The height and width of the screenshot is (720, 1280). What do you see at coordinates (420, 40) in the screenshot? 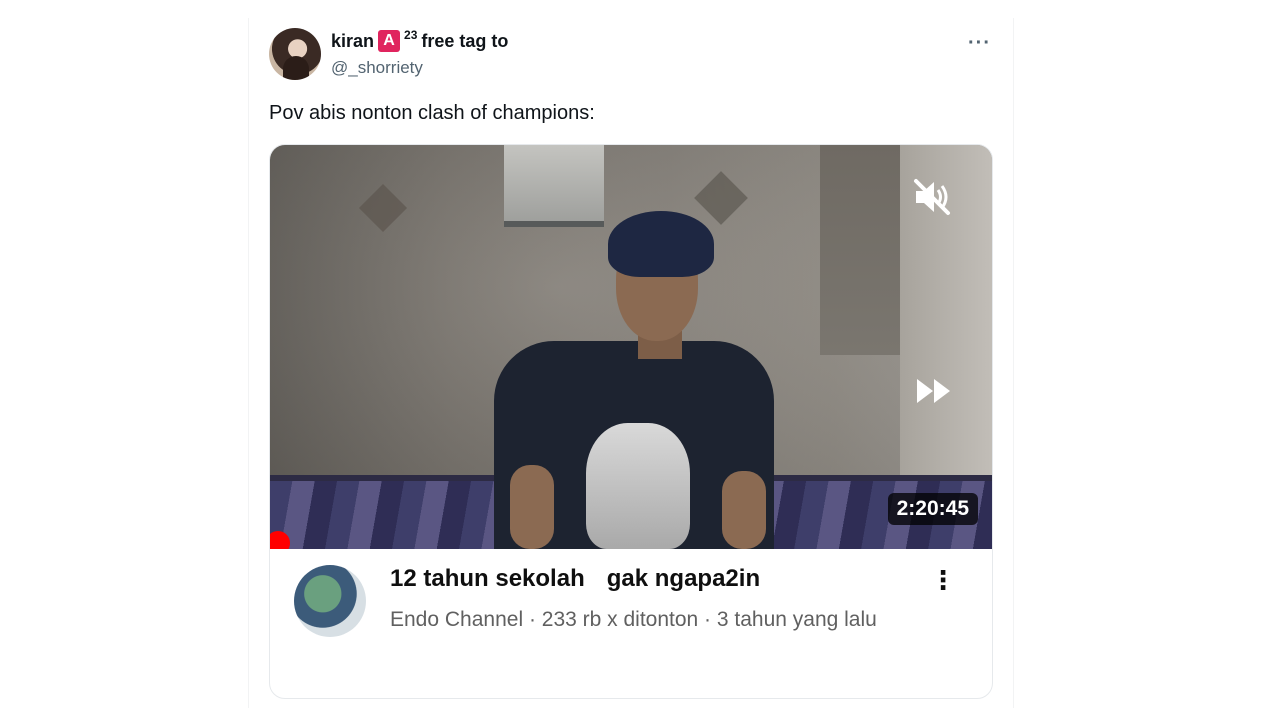
I see `name-row: kiran A 23 free tag to` at bounding box center [420, 40].